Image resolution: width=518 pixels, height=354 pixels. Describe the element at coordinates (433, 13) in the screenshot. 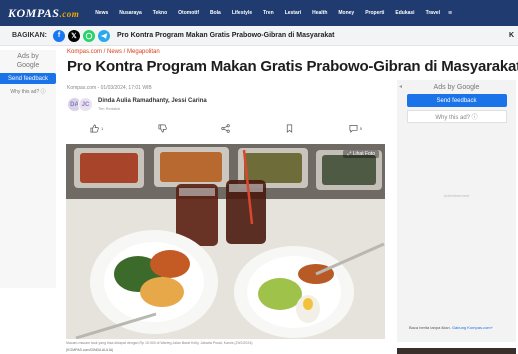

I see `nav-item-travel: Travel` at that location.